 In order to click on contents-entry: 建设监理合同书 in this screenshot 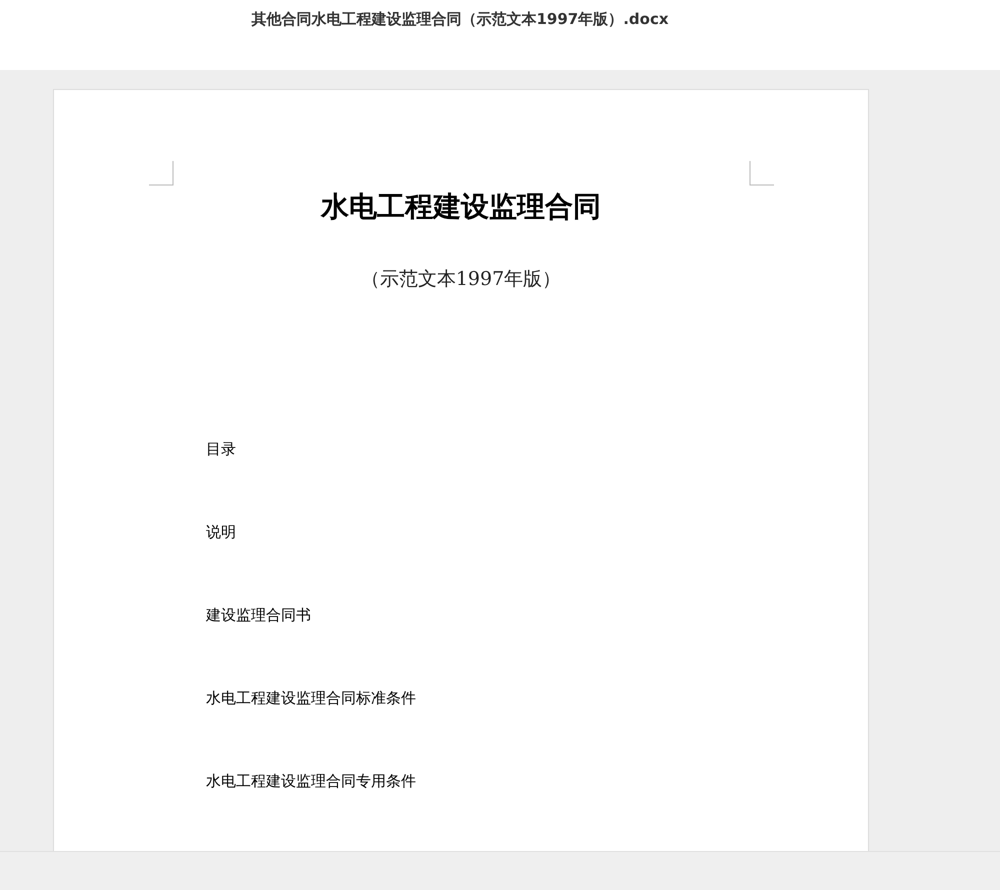, I will do `click(259, 615)`.